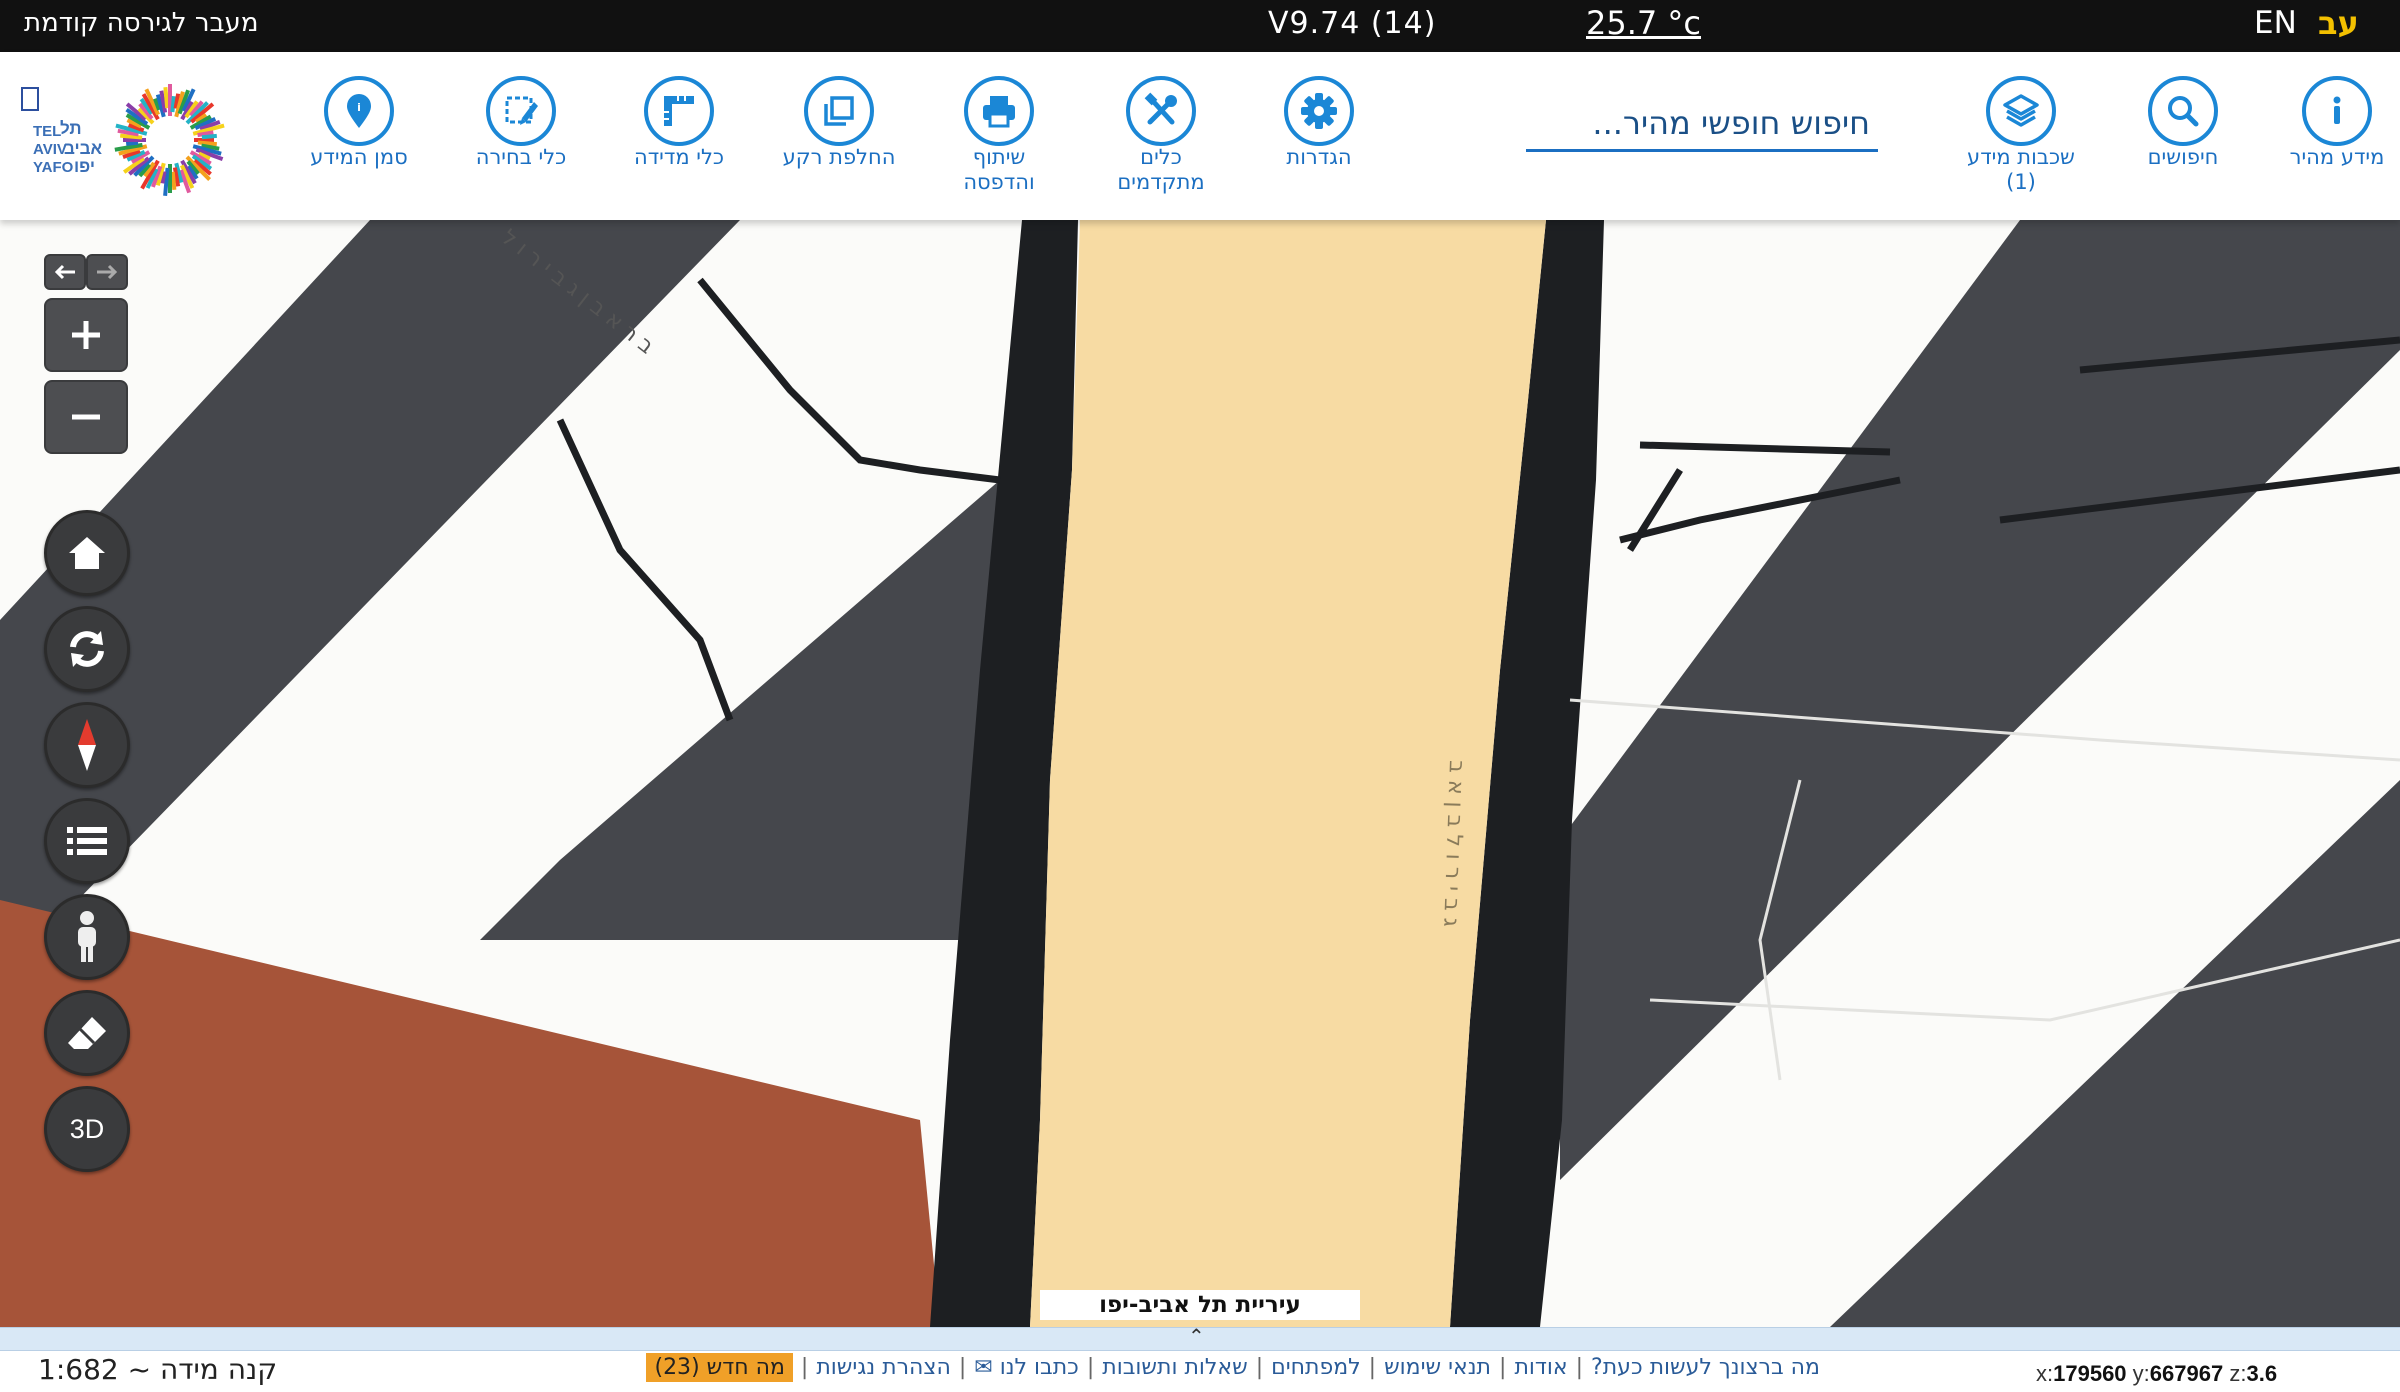  Describe the element at coordinates (71, 128) in the screenshot. I see `logo-text-he-1: תל` at that location.